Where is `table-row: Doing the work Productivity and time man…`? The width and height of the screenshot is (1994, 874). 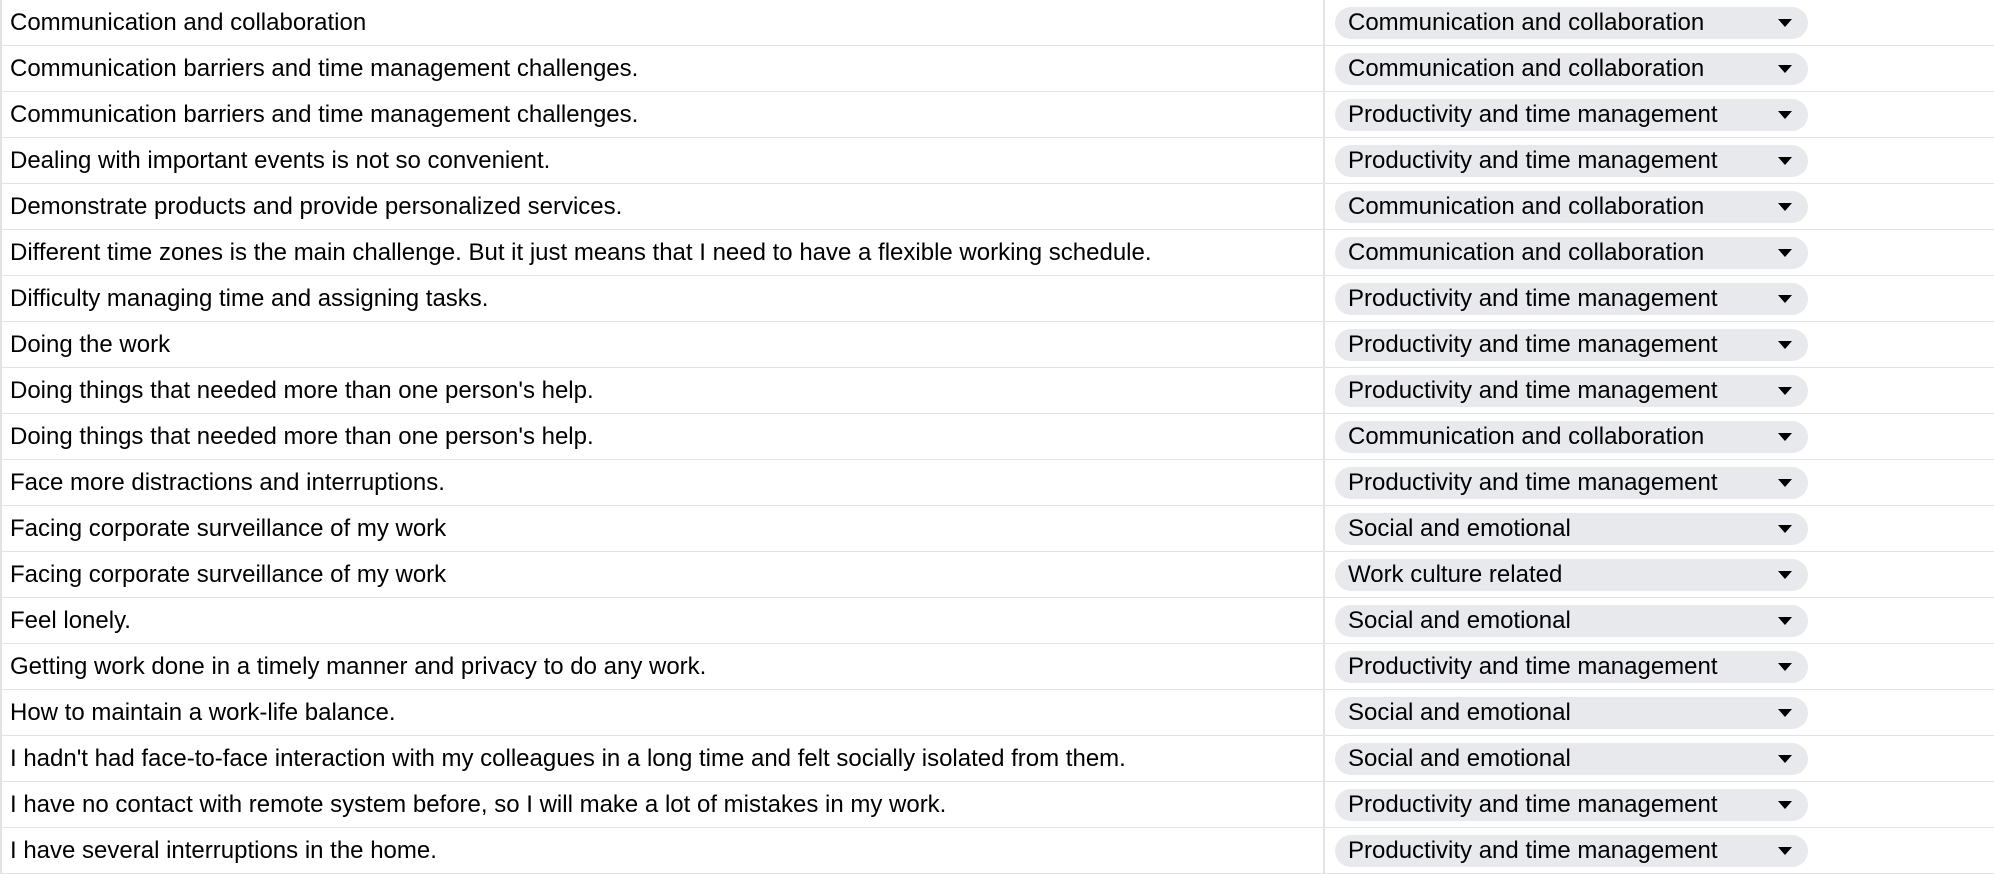 table-row: Doing the work Productivity and time man… is located at coordinates (997, 345).